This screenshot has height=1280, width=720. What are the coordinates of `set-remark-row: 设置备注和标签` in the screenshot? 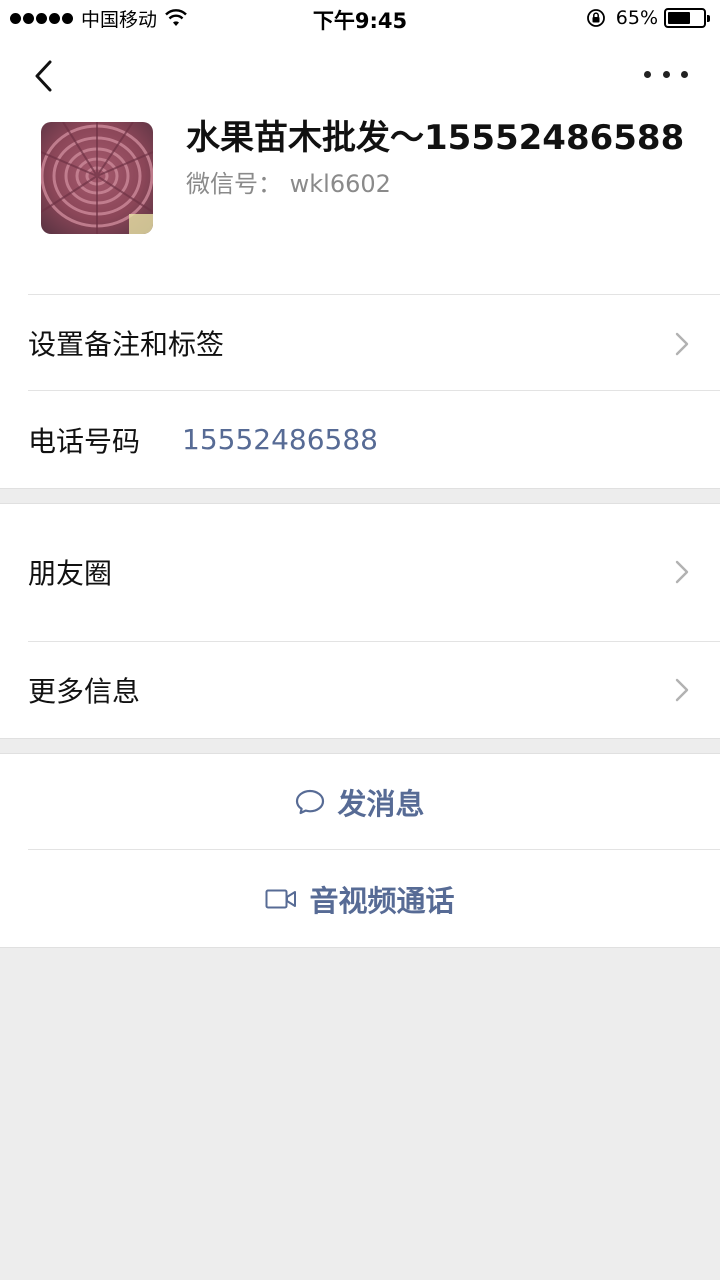 It's located at (360, 342).